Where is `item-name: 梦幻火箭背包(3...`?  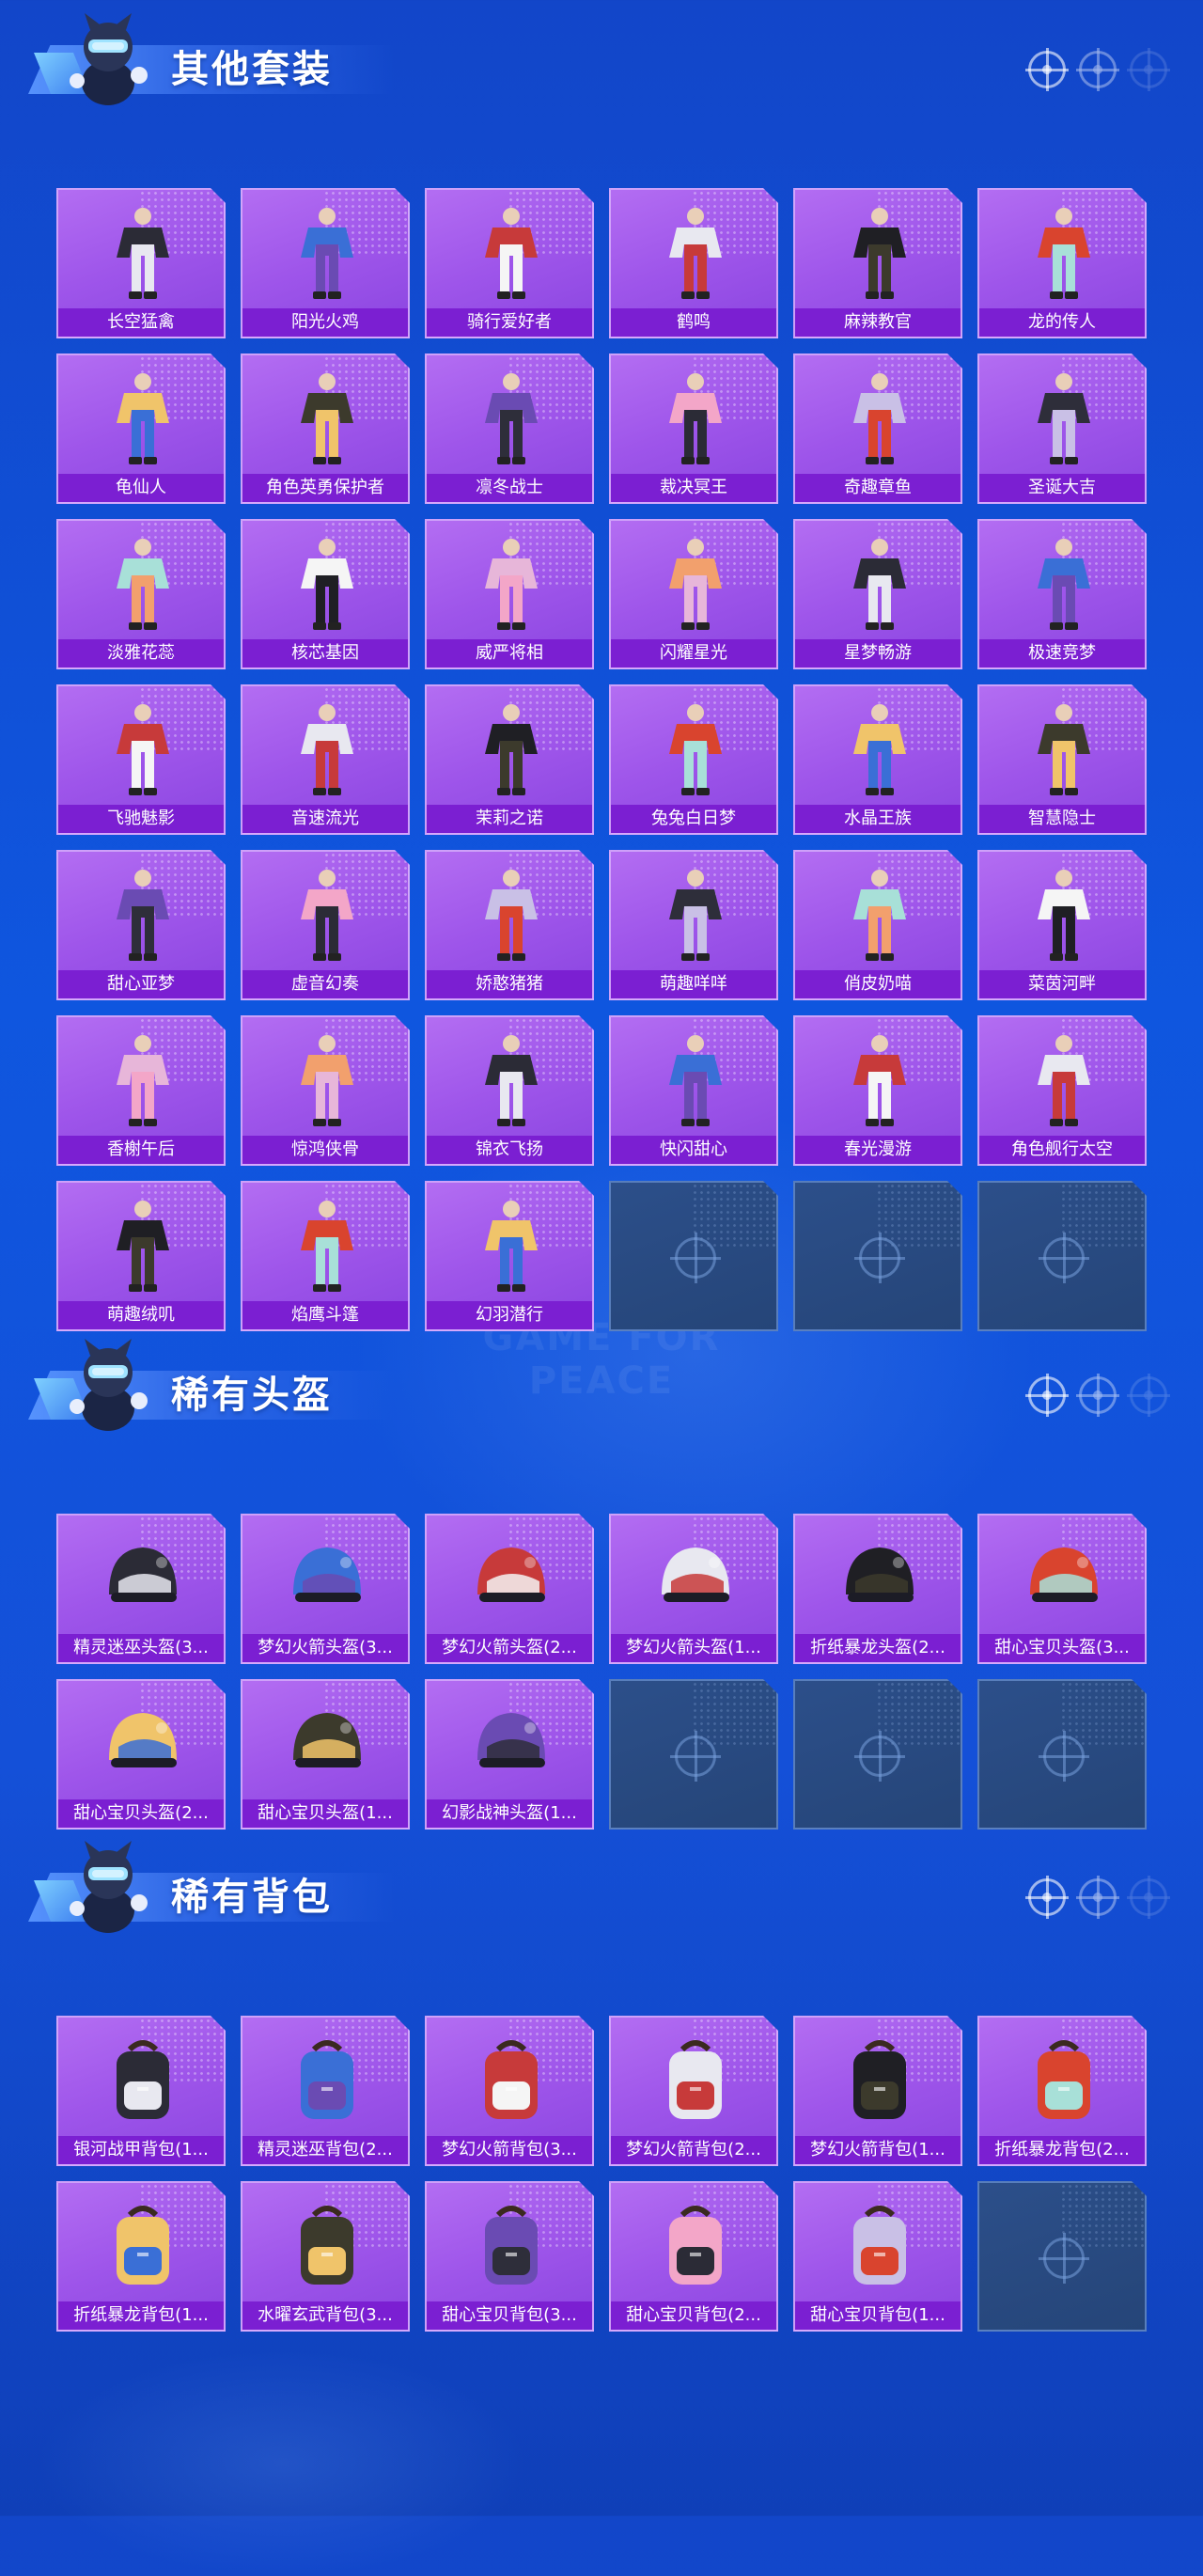 item-name: 梦幻火箭背包(3... is located at coordinates (509, 2150).